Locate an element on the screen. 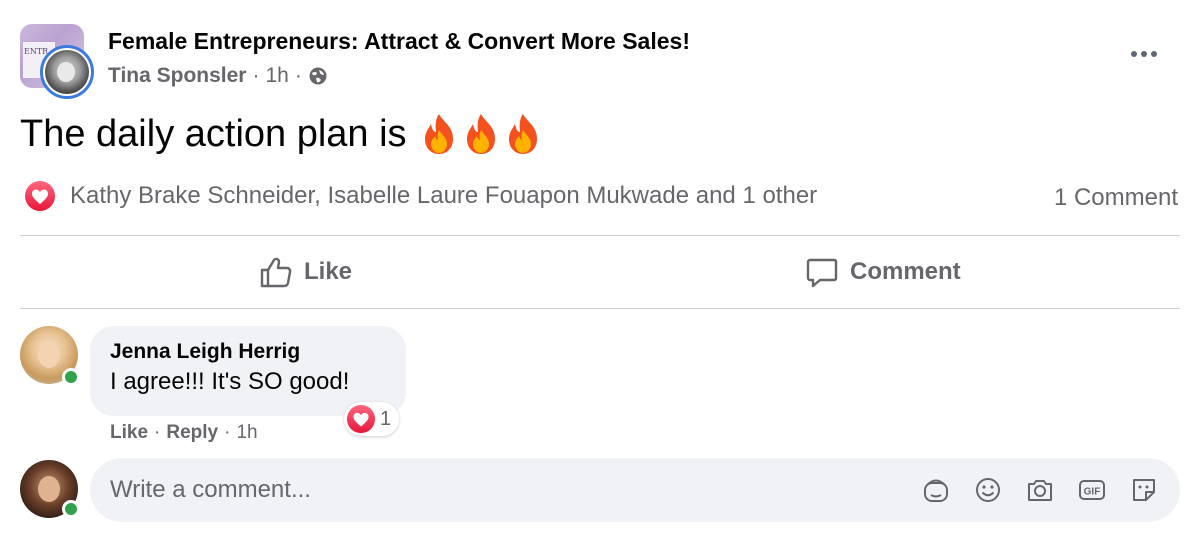  author-avatar-face is located at coordinates (66, 72).